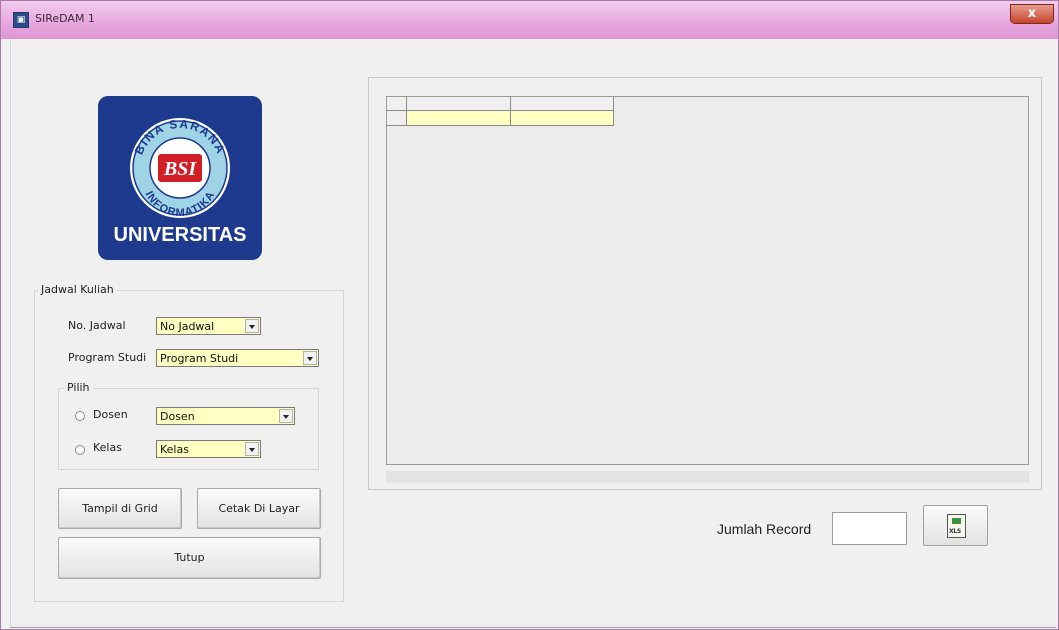 The width and height of the screenshot is (1059, 630). What do you see at coordinates (869, 528) in the screenshot?
I see `jumlah-record-field` at bounding box center [869, 528].